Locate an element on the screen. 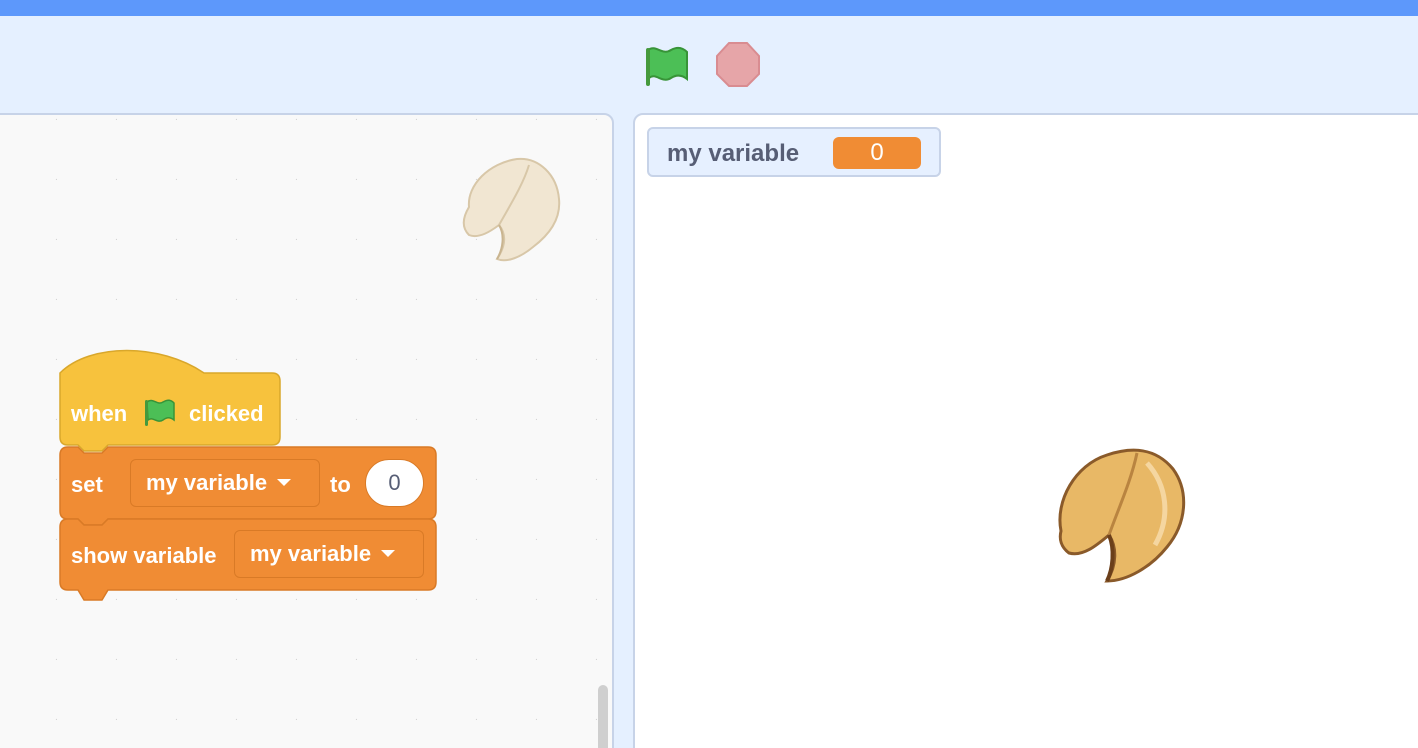  set-variable-dropdown: my variable is located at coordinates (225, 483).